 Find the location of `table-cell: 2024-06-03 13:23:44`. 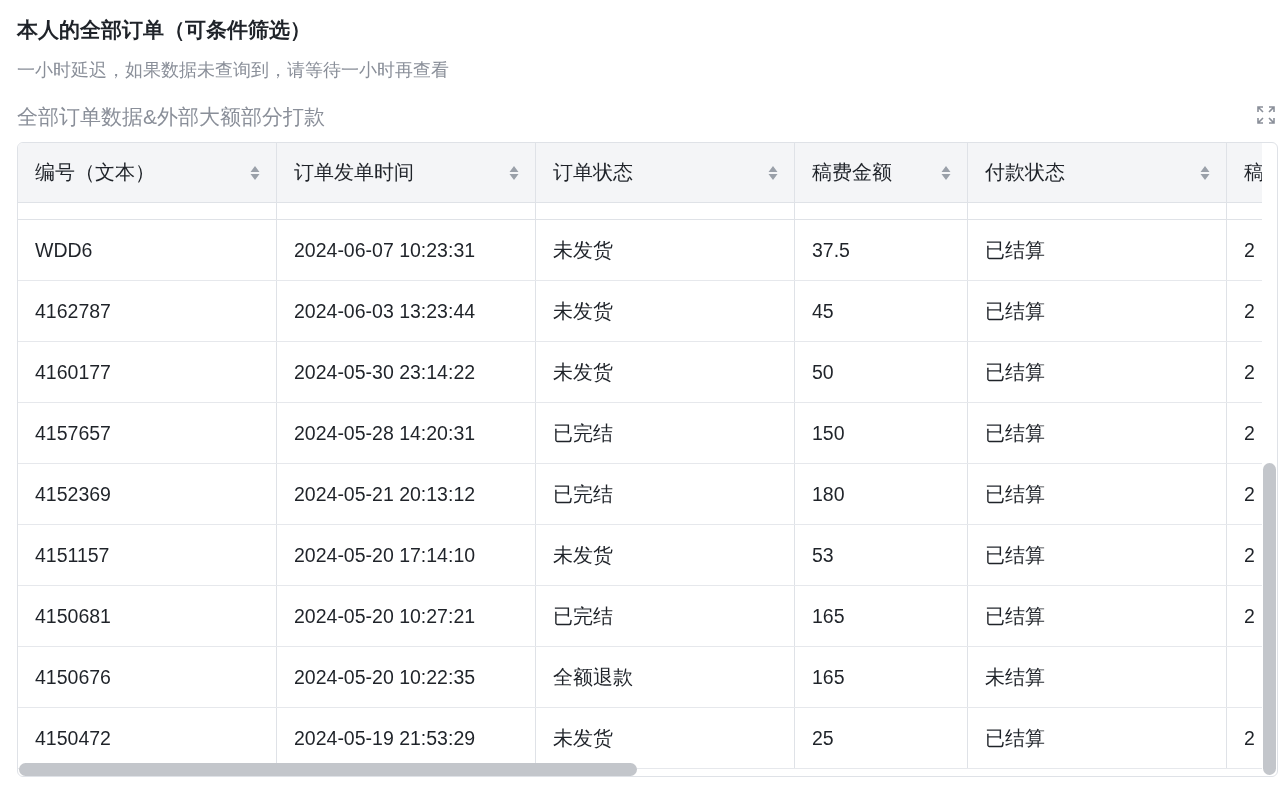

table-cell: 2024-06-03 13:23:44 is located at coordinates (406, 311).